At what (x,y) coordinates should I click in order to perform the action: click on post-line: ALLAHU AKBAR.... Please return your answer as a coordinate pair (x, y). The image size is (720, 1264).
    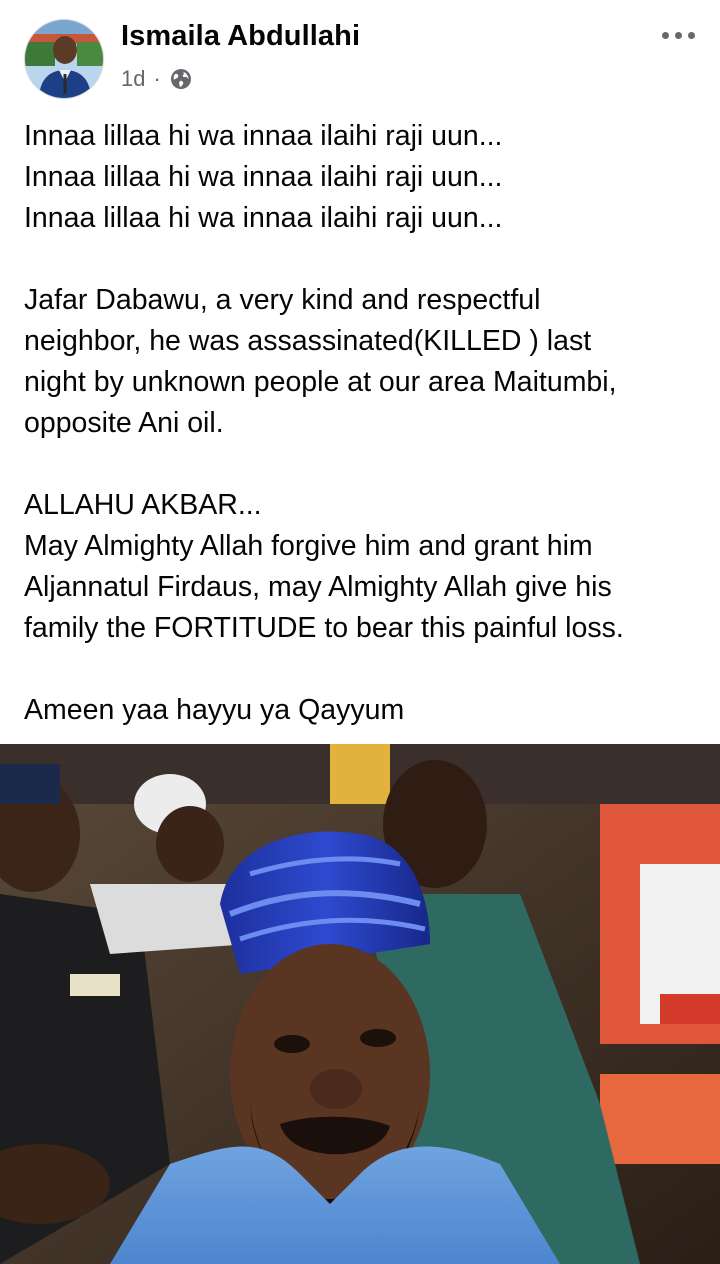
    Looking at the image, I should click on (143, 505).